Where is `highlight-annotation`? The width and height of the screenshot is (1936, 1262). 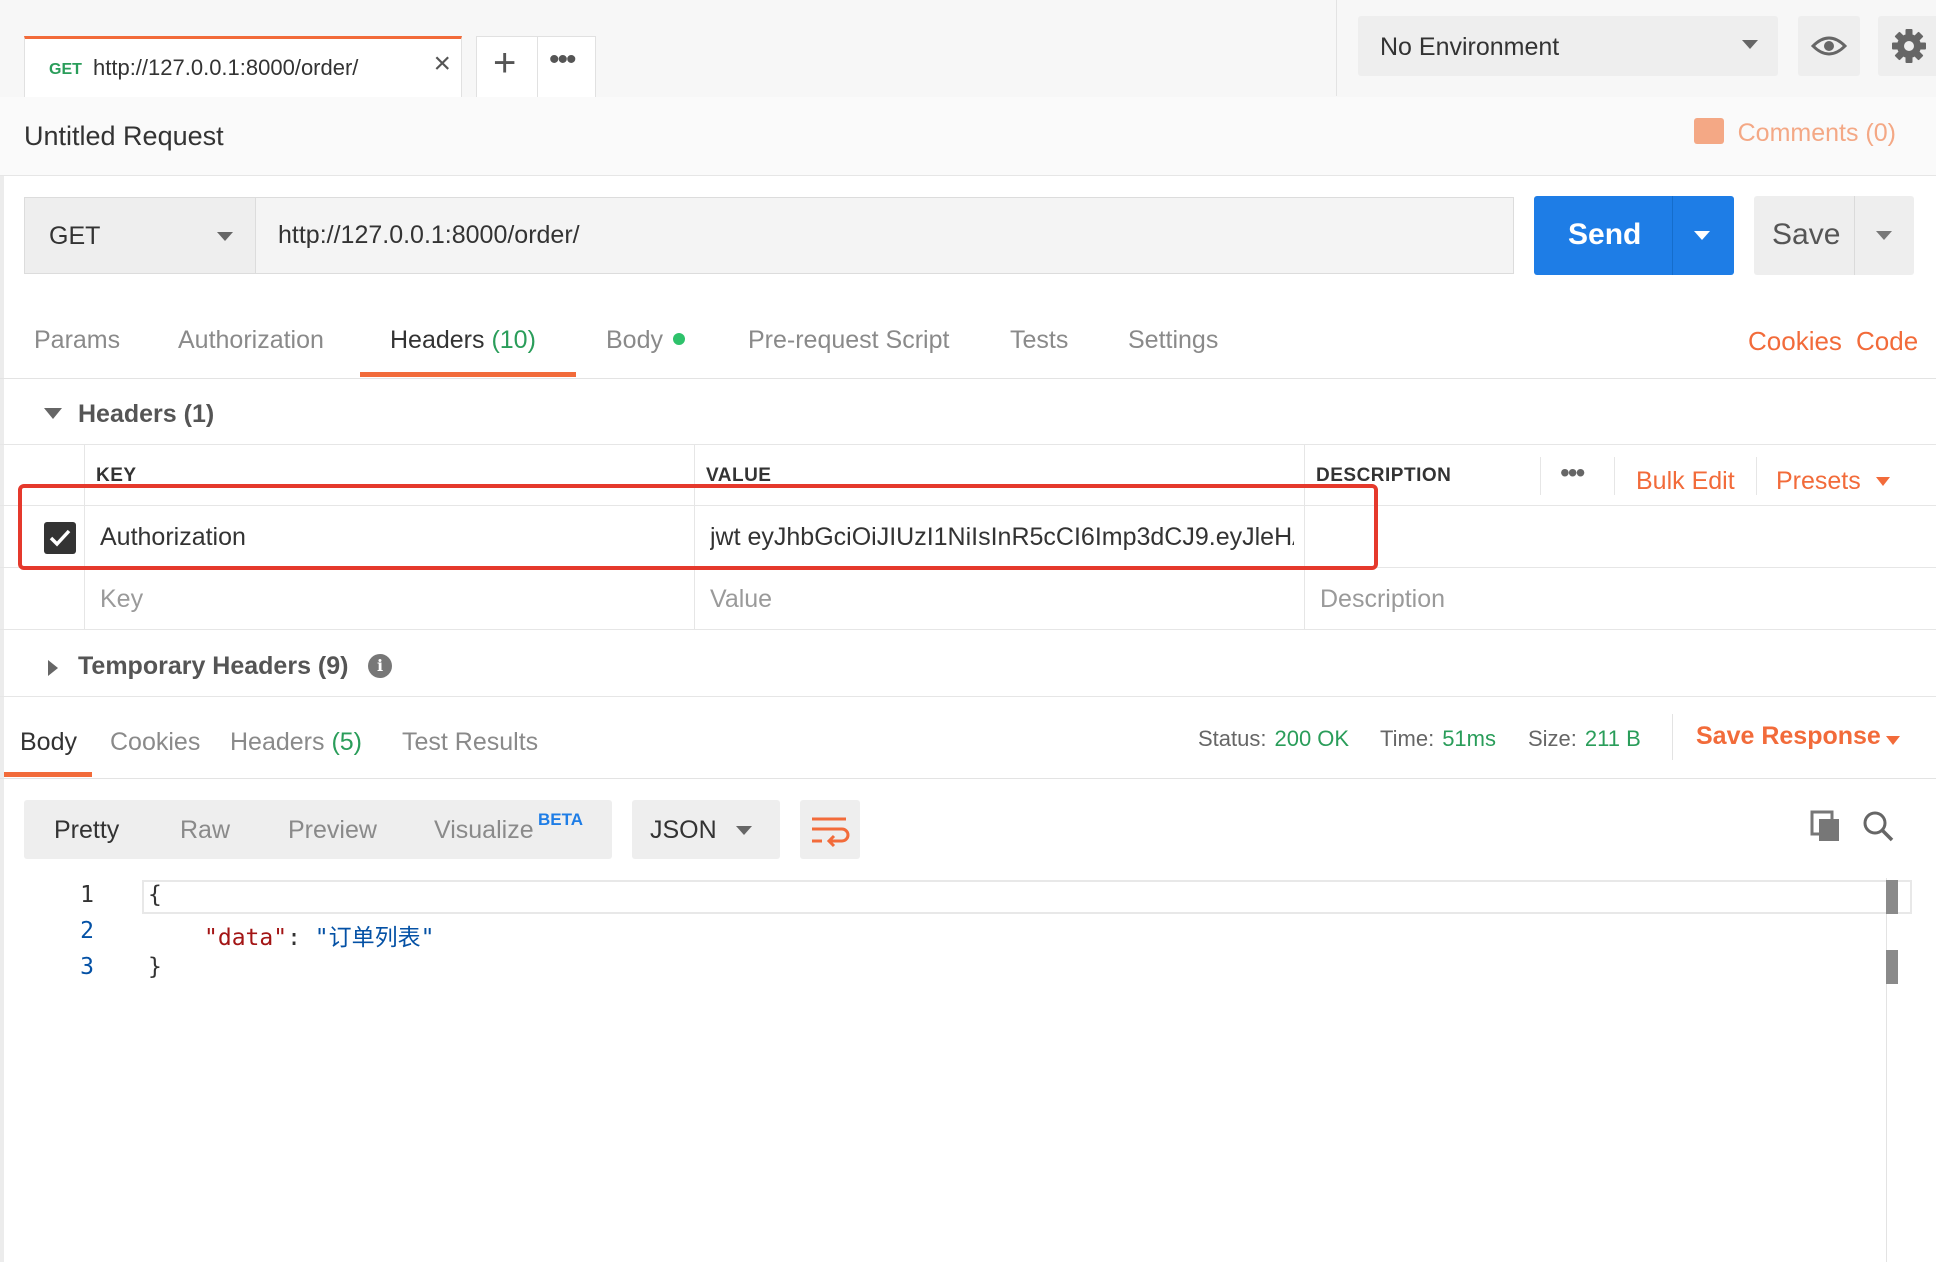 highlight-annotation is located at coordinates (698, 527).